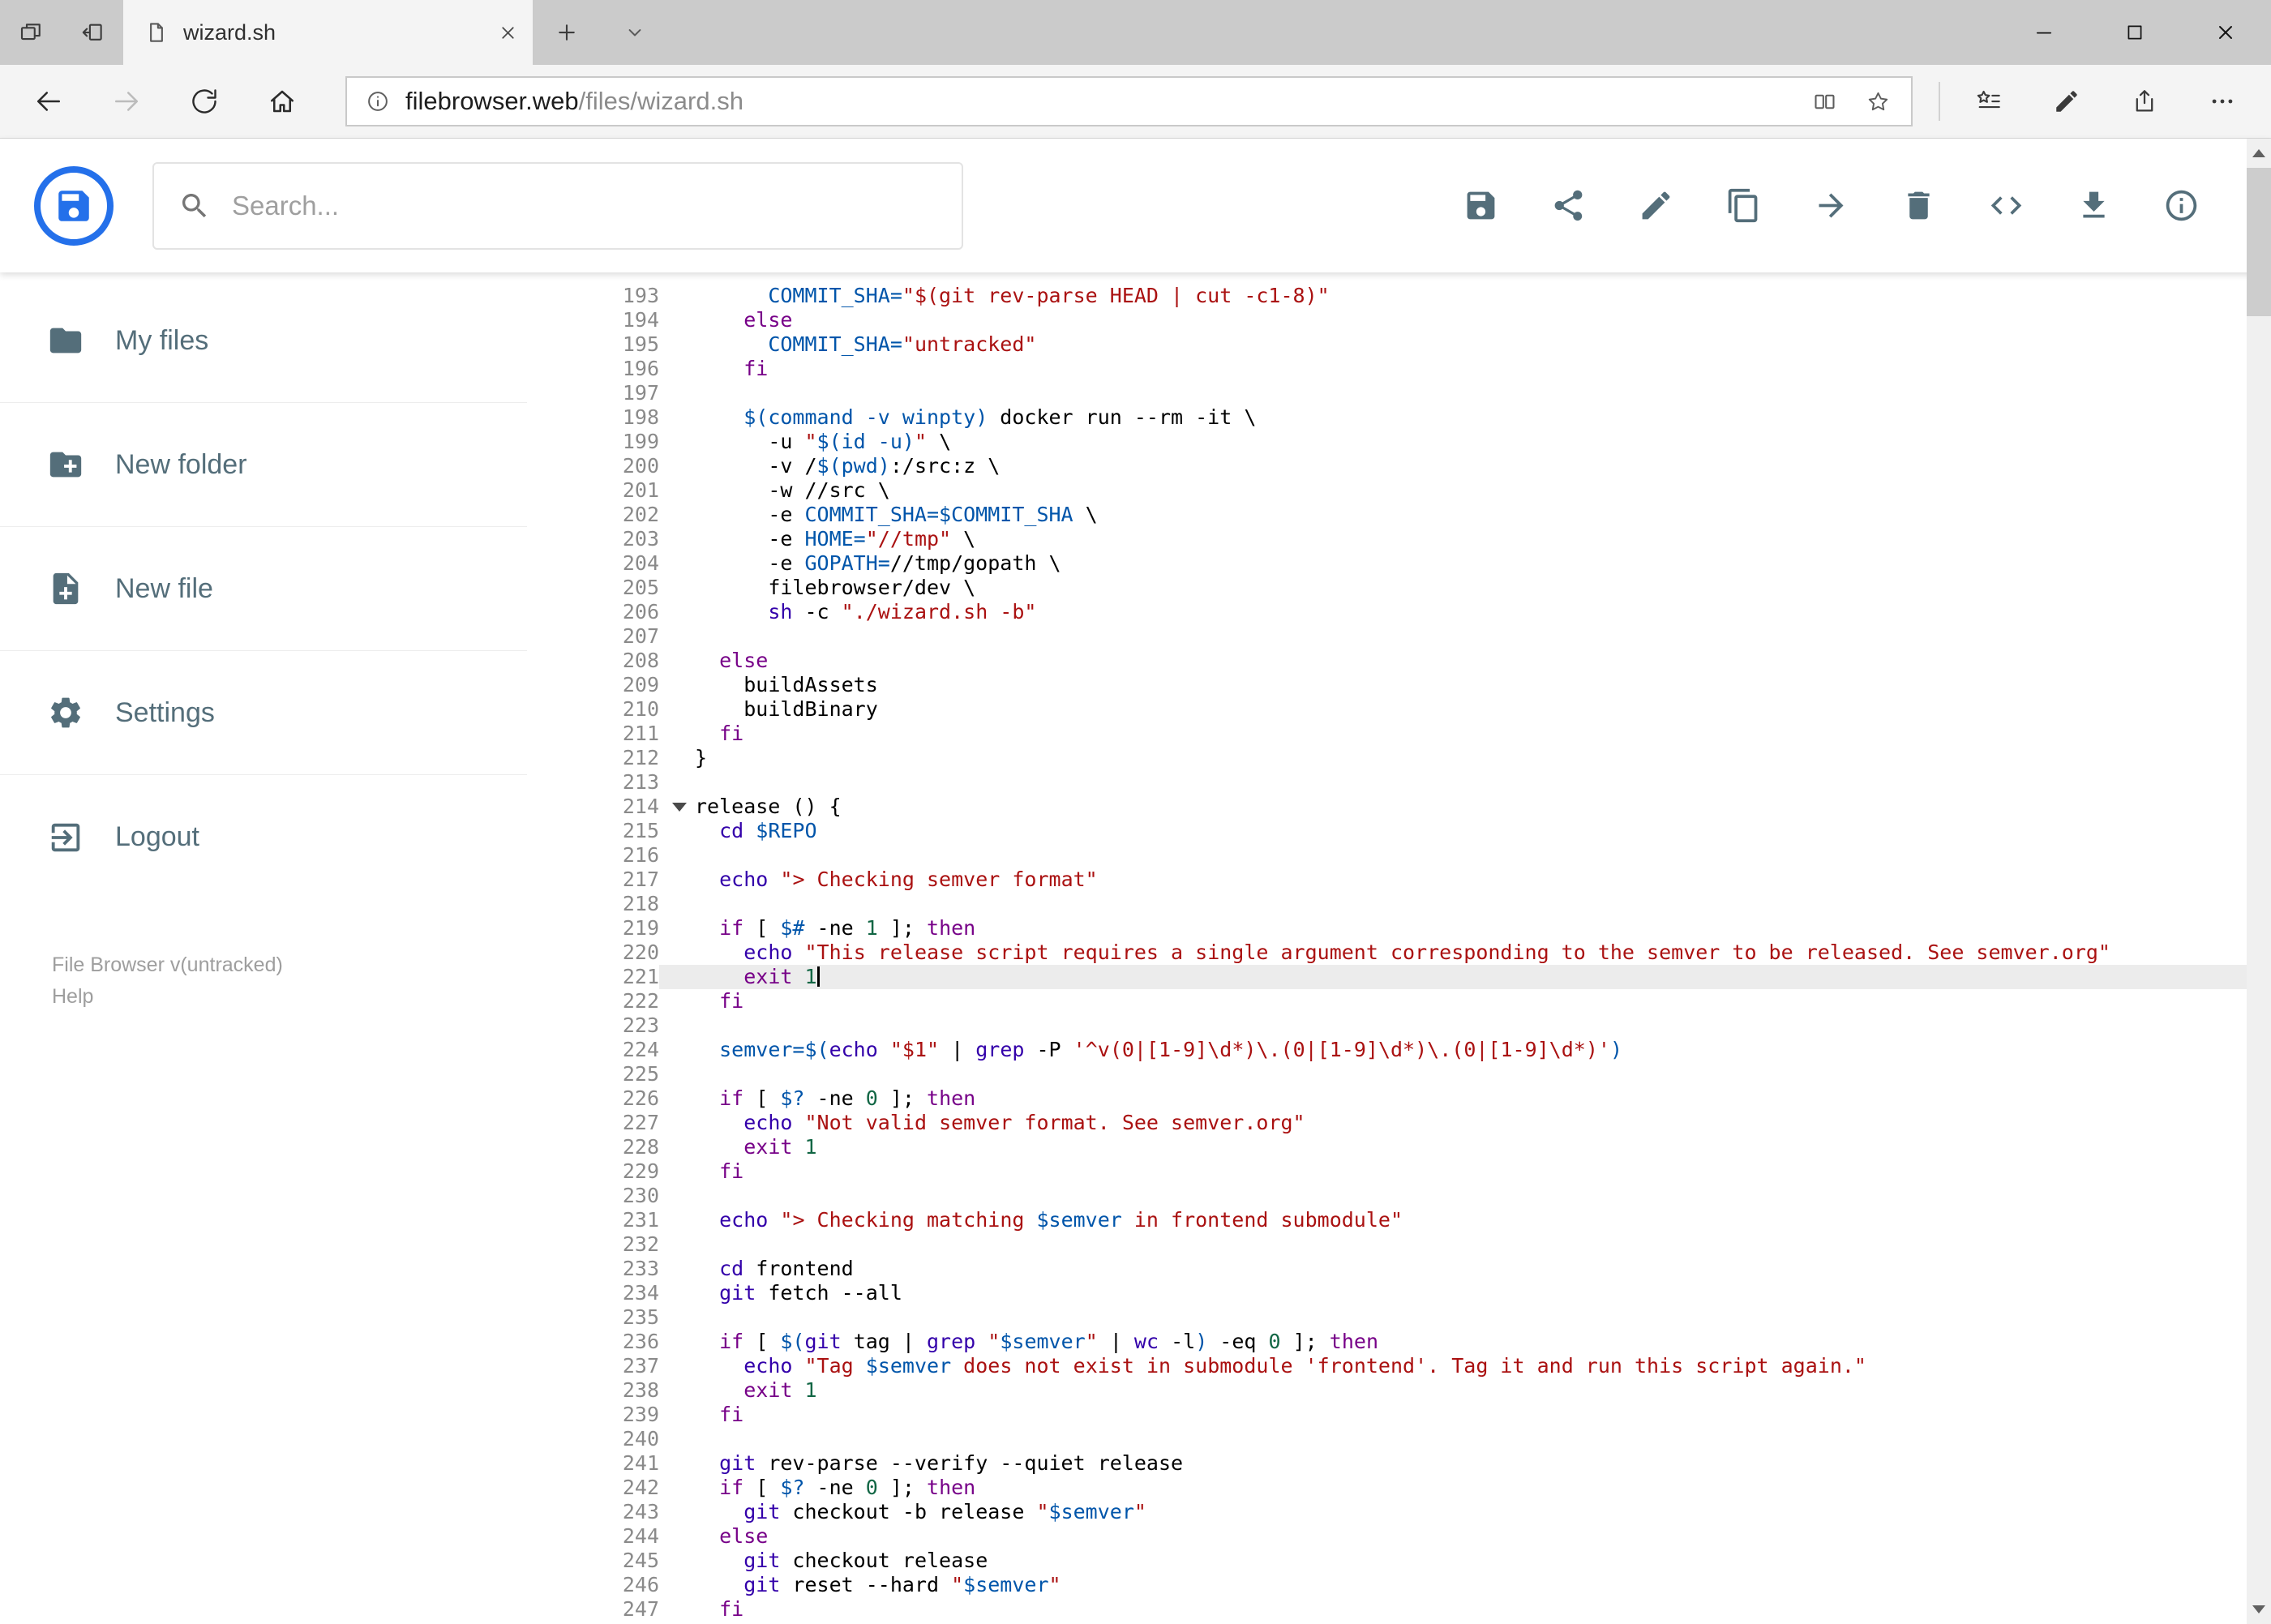 The image size is (2271, 1624). What do you see at coordinates (2094, 206) in the screenshot?
I see `download-icon` at bounding box center [2094, 206].